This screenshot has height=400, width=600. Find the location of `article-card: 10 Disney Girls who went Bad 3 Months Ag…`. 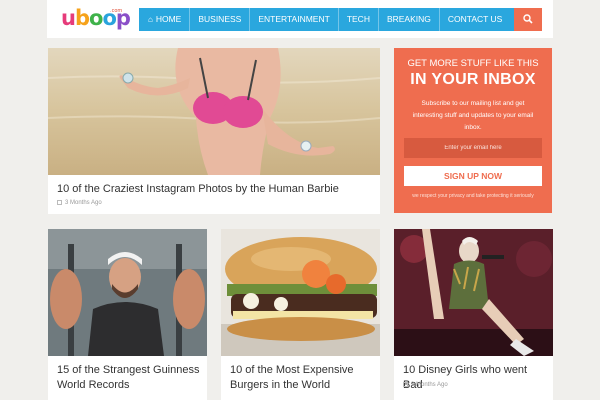

article-card: 10 Disney Girls who went Bad 3 Months Ag… is located at coordinates (473, 314).